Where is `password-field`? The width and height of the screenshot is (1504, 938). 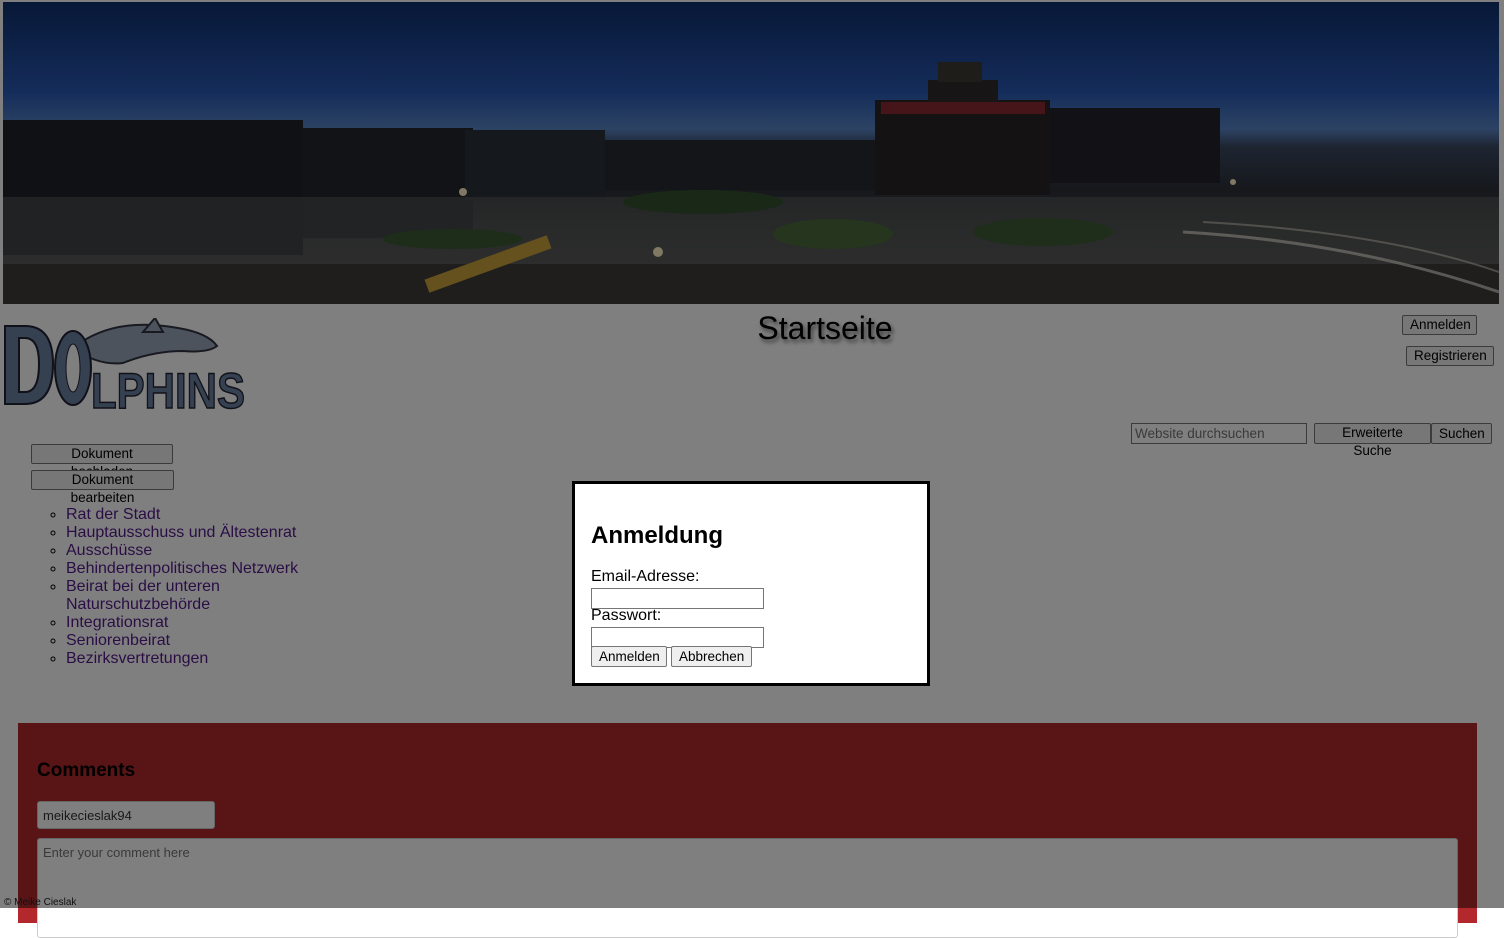
password-field is located at coordinates (677, 637).